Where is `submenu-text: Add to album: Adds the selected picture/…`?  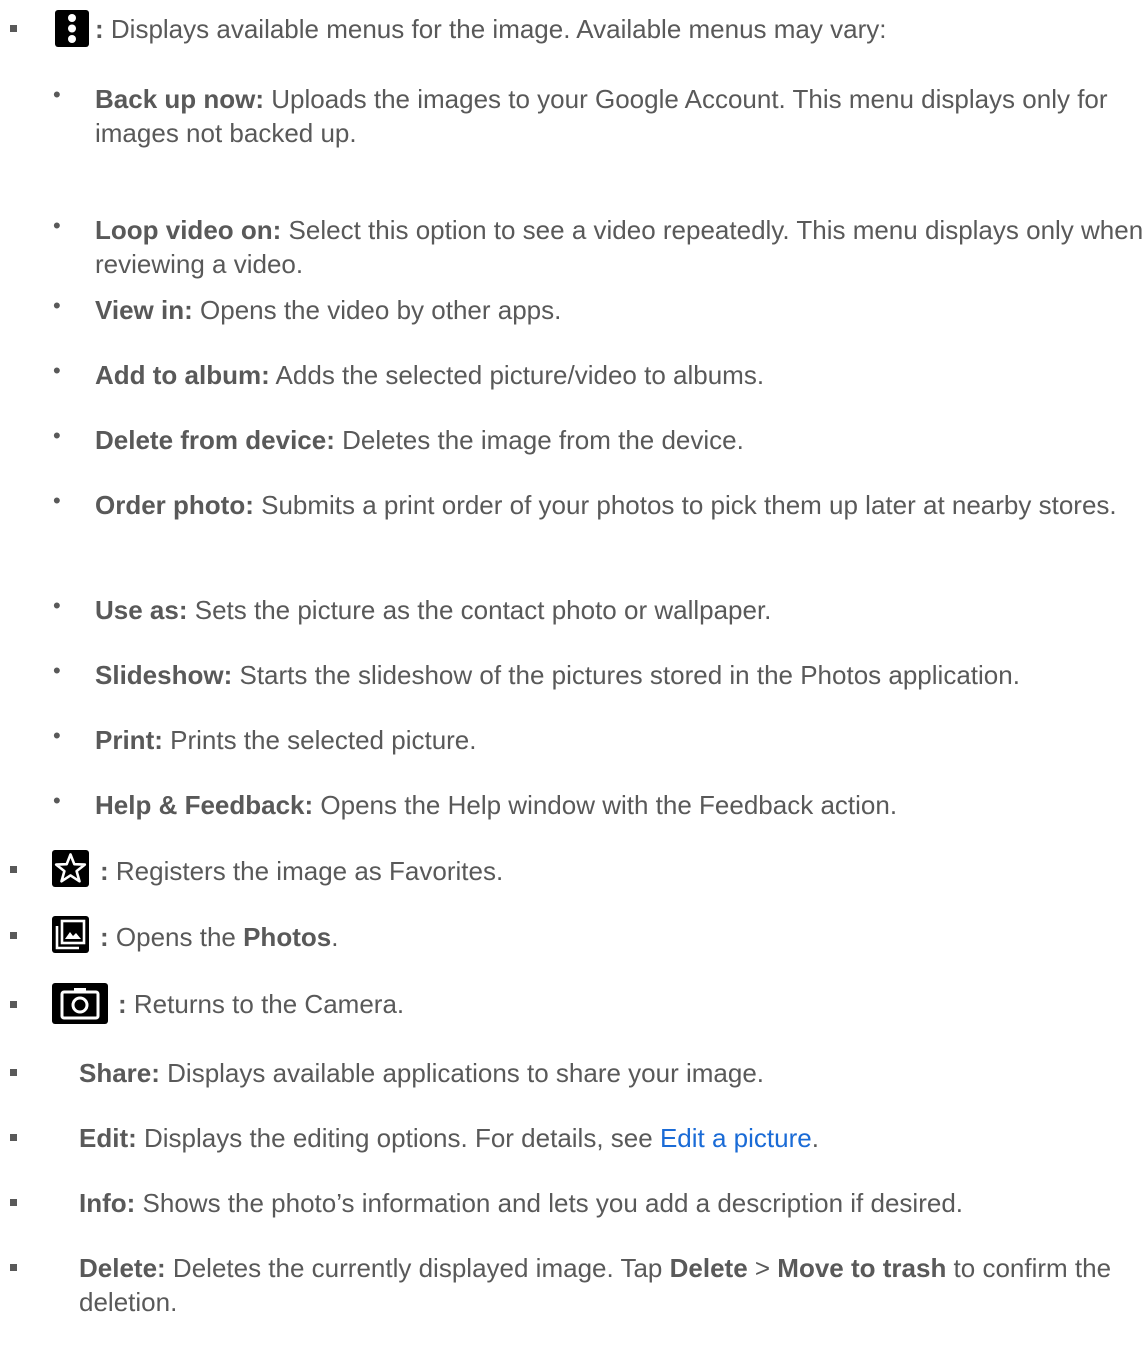
submenu-text: Add to album: Adds the selected picture/… is located at coordinates (430, 375).